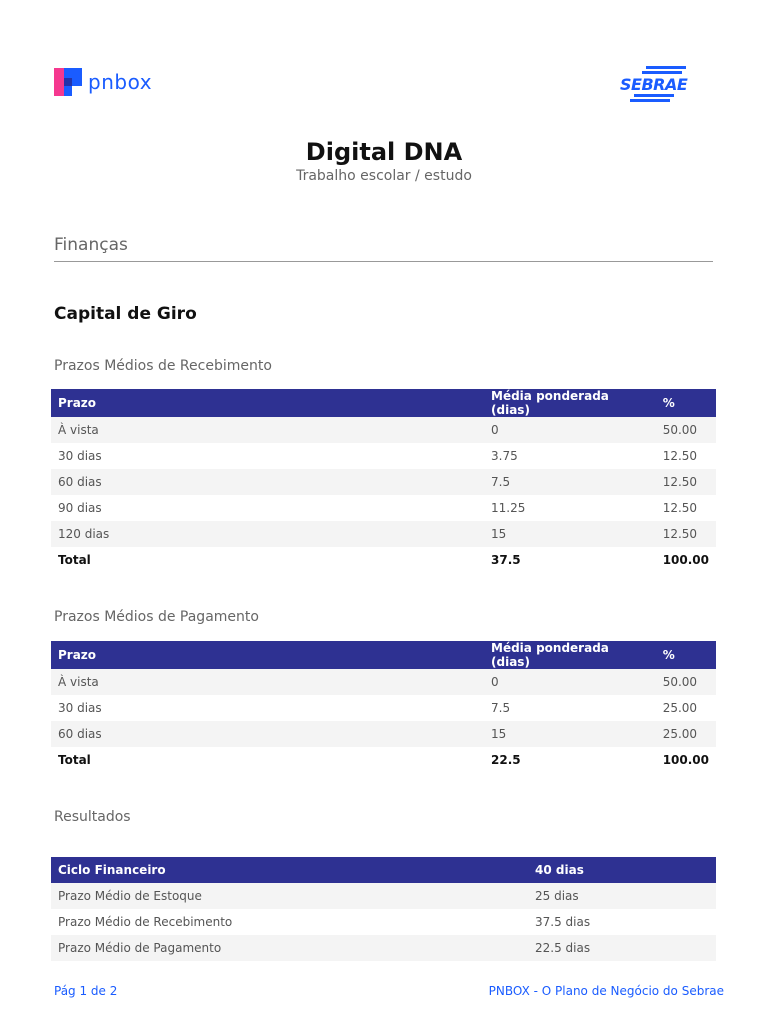 The height and width of the screenshot is (1024, 768). Describe the element at coordinates (120, 82) in the screenshot. I see `logo-text: pnbox` at that location.